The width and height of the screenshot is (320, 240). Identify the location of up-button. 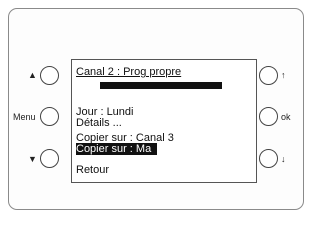
(49, 75).